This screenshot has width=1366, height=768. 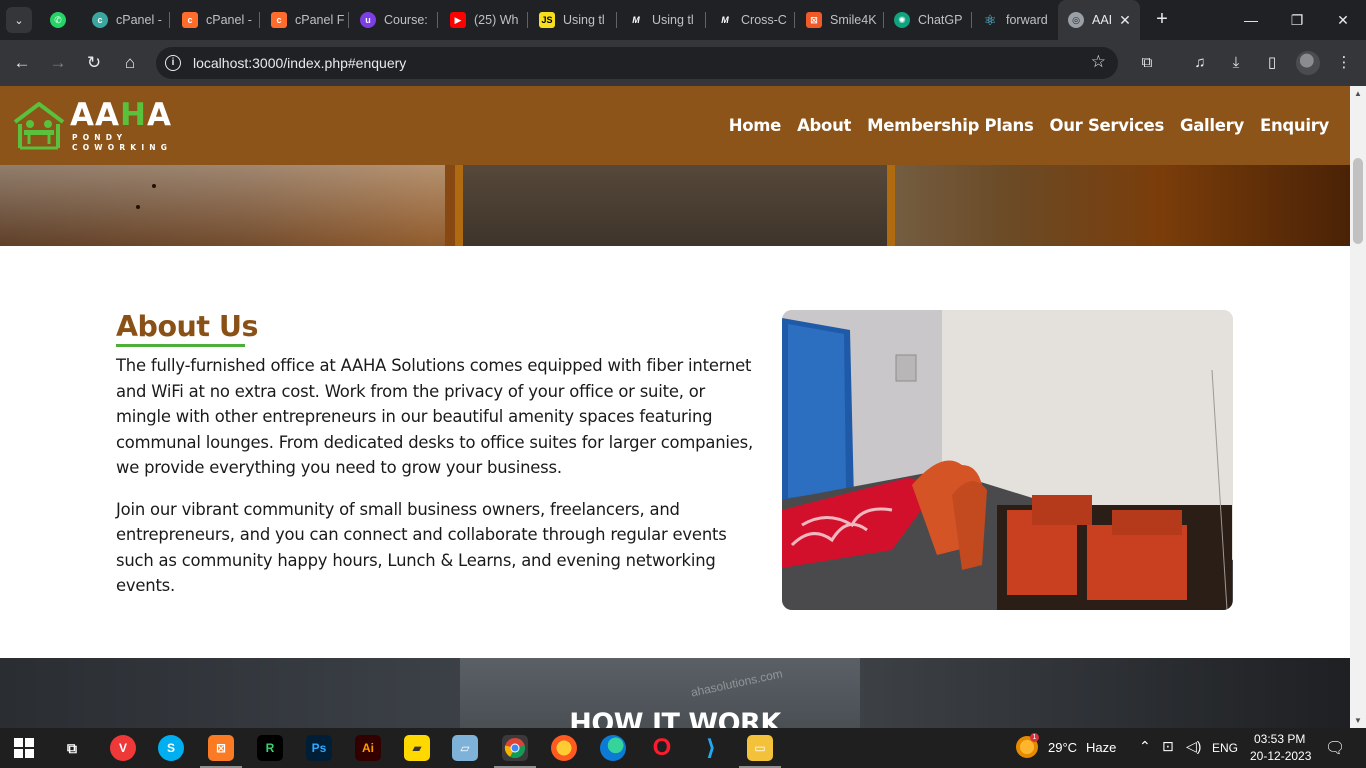 I want to click on back-button: ←, so click(x=22, y=63).